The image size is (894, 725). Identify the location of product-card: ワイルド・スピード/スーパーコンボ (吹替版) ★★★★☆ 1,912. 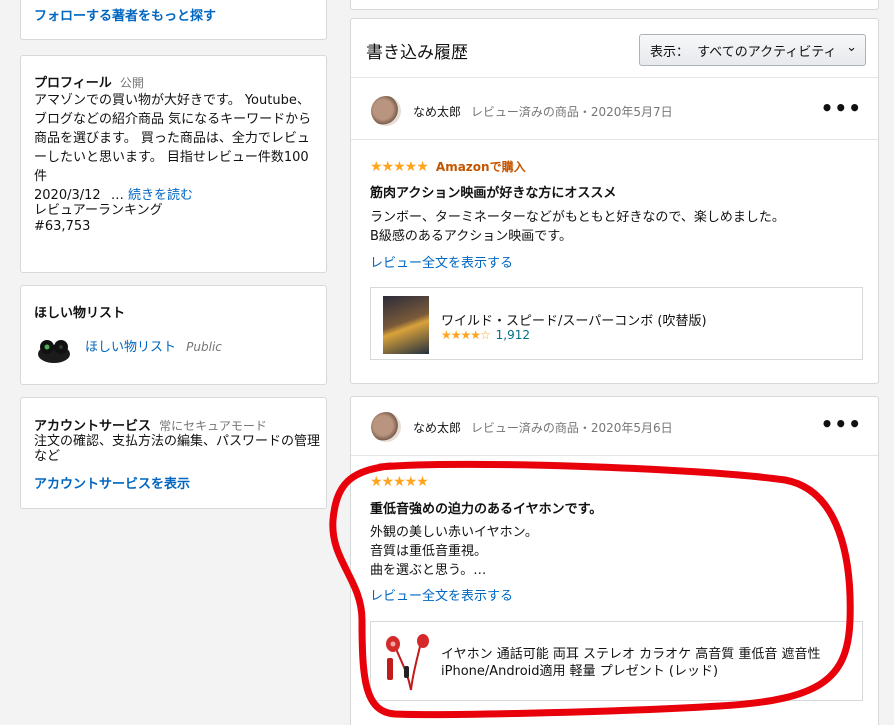
(616, 323).